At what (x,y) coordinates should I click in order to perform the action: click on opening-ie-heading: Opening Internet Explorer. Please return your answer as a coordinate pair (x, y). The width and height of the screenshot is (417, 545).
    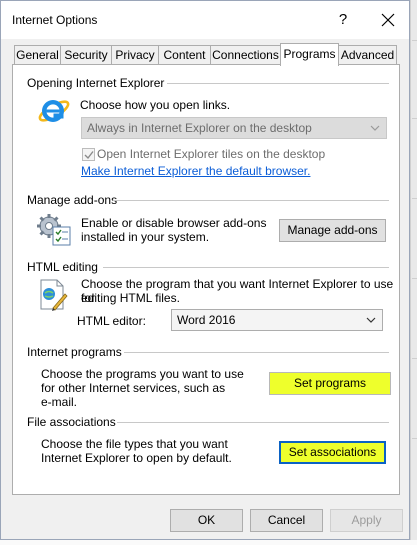
    Looking at the image, I should click on (96, 83).